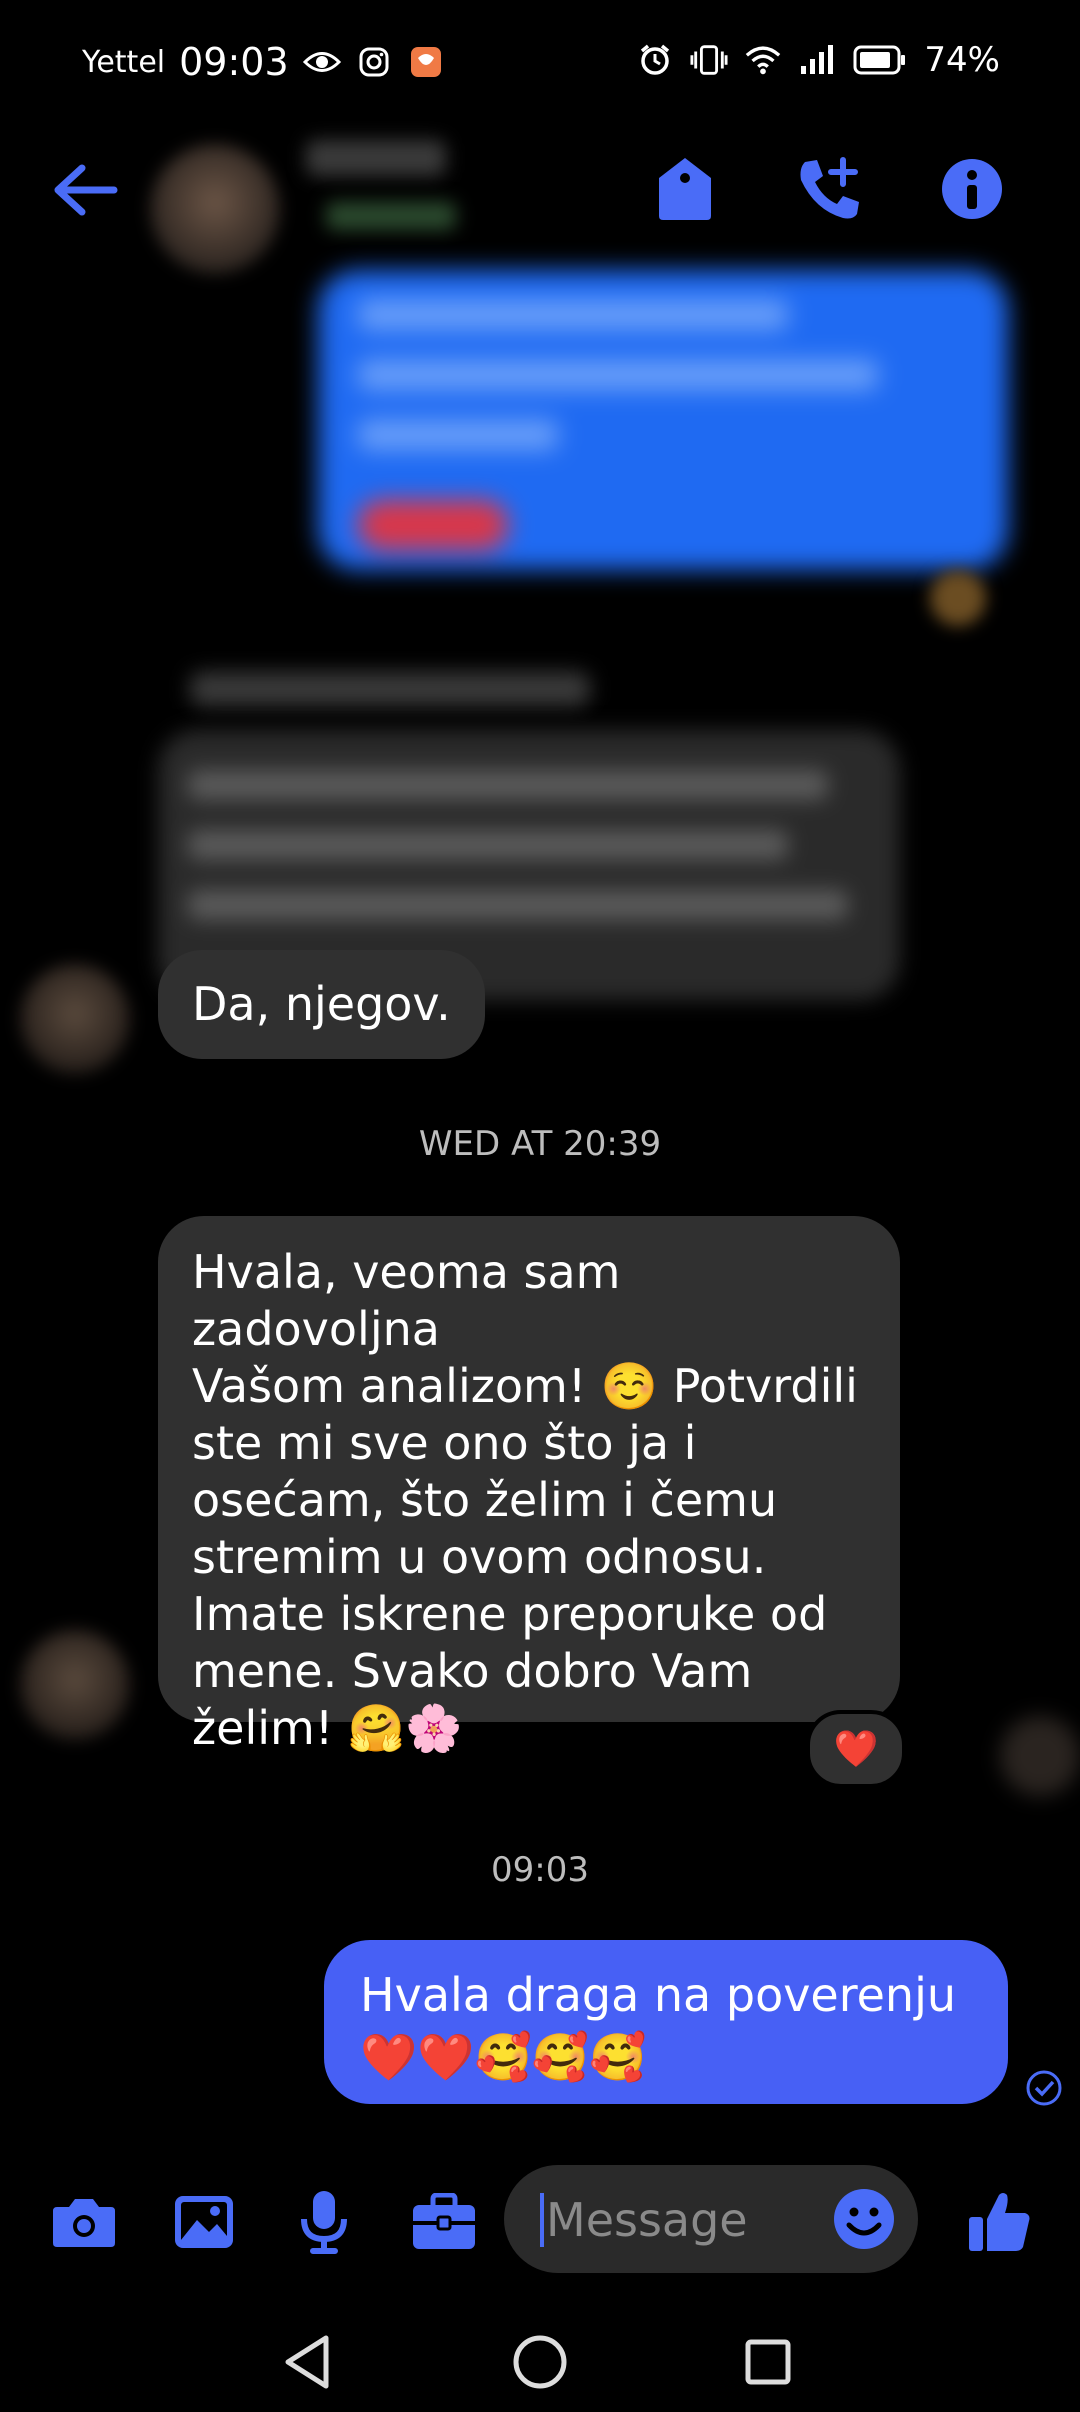 The image size is (1080, 2412). What do you see at coordinates (391, 216) in the screenshot?
I see `contact-status-redacted` at bounding box center [391, 216].